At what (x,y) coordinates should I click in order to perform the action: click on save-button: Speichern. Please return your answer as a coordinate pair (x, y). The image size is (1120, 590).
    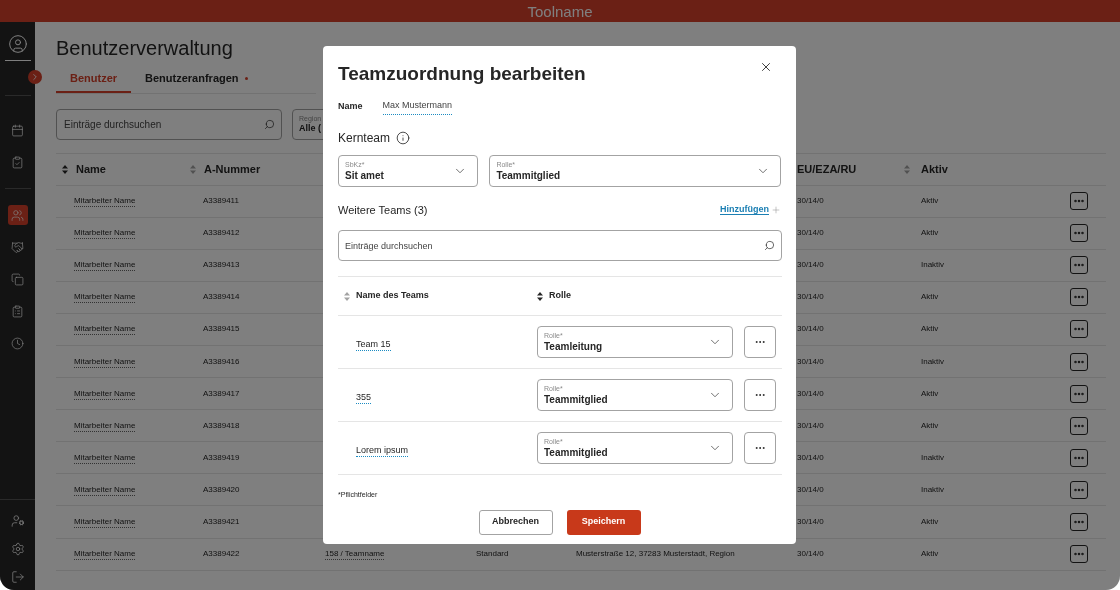
    Looking at the image, I should click on (603, 522).